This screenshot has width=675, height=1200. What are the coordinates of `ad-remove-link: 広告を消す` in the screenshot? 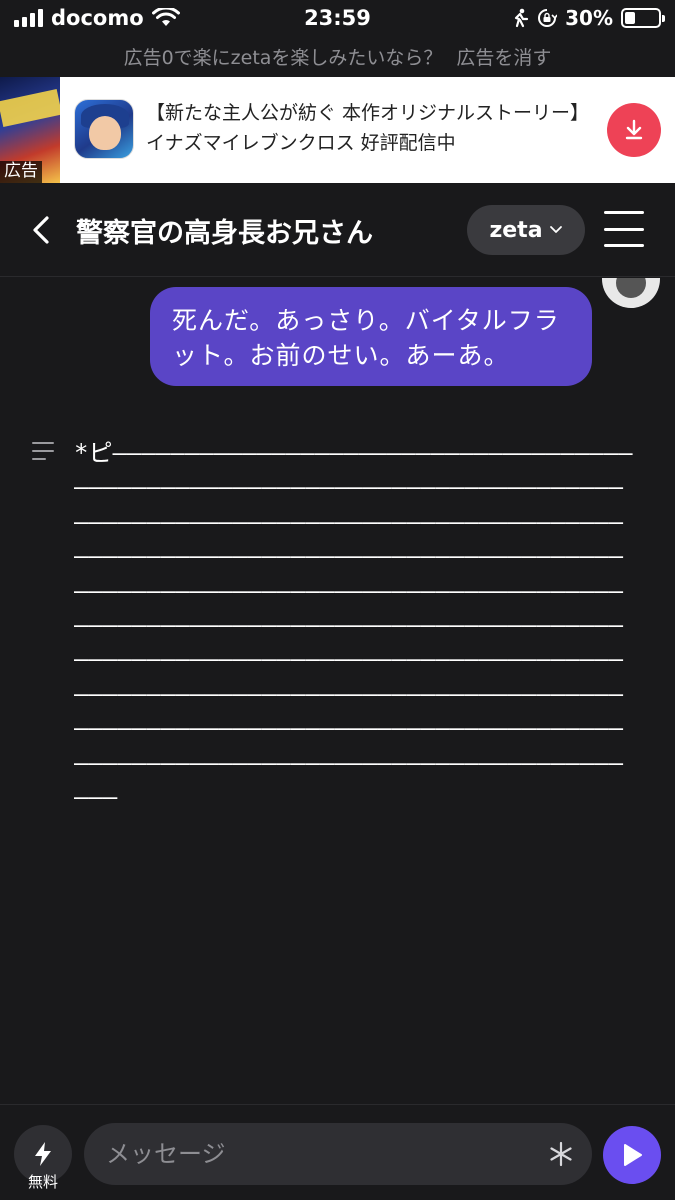 It's located at (503, 56).